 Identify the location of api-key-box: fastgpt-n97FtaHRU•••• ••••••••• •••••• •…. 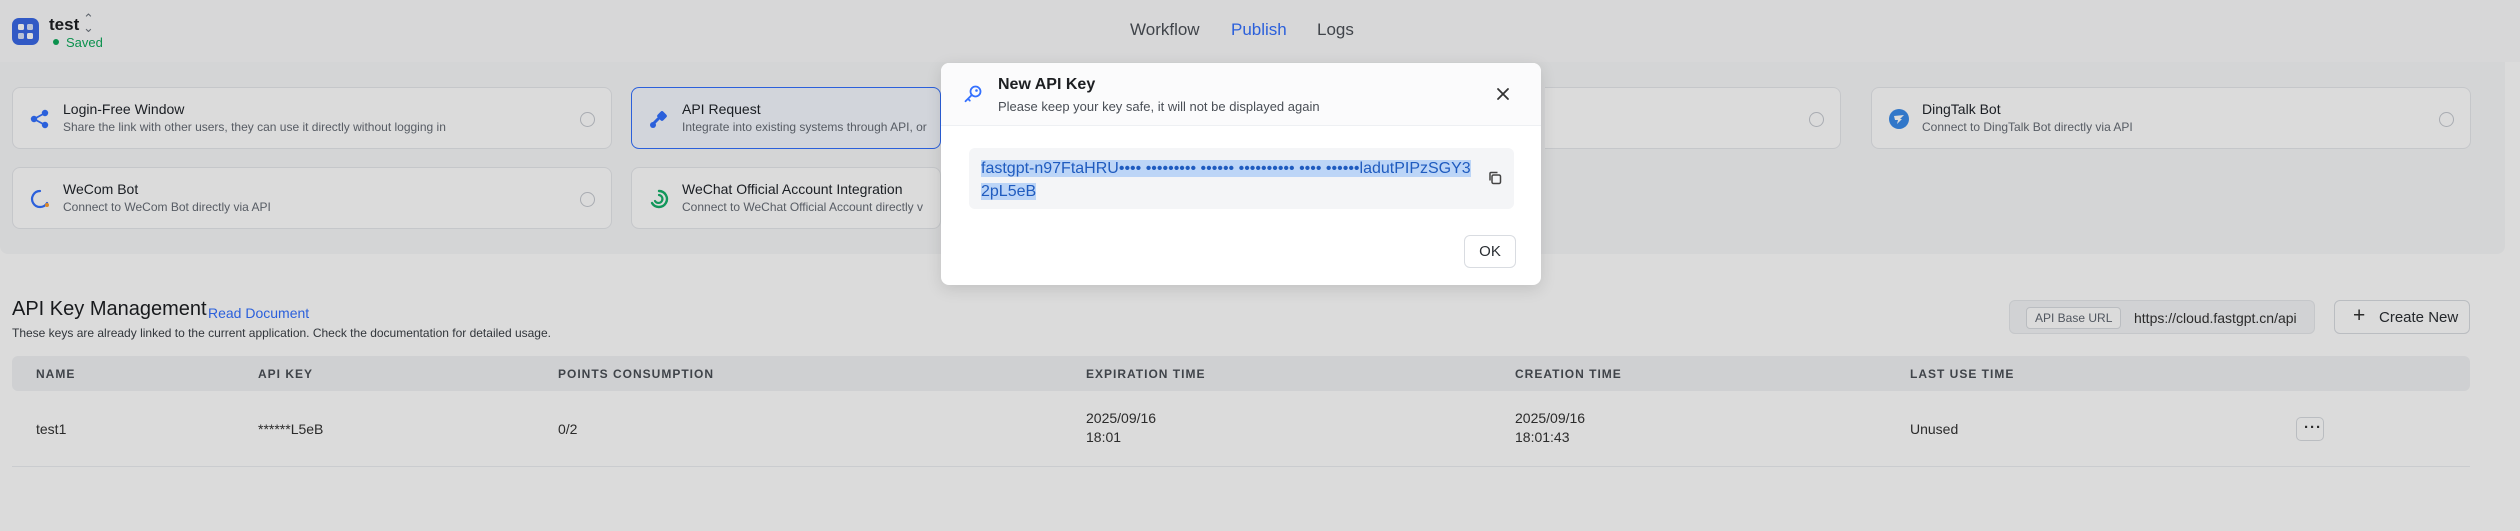
(1241, 178).